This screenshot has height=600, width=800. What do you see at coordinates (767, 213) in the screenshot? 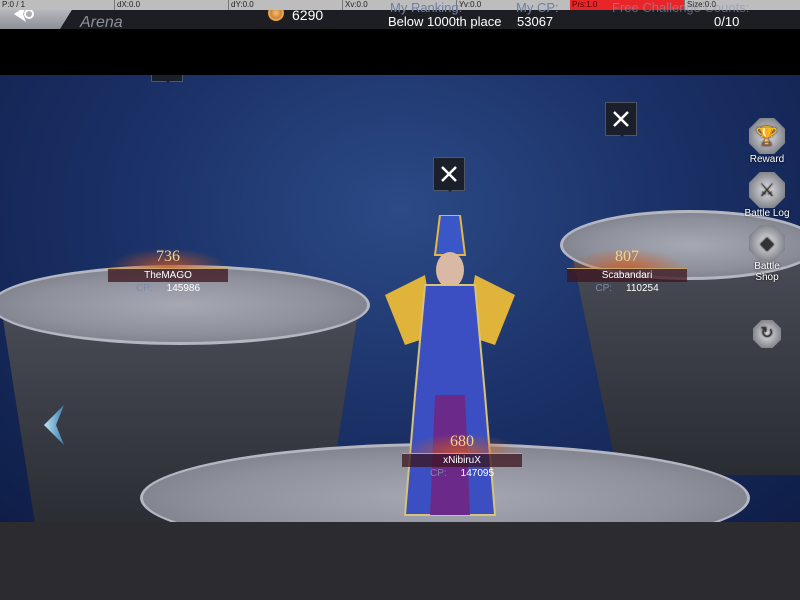
I see `battle-log-label: Battle Log` at bounding box center [767, 213].